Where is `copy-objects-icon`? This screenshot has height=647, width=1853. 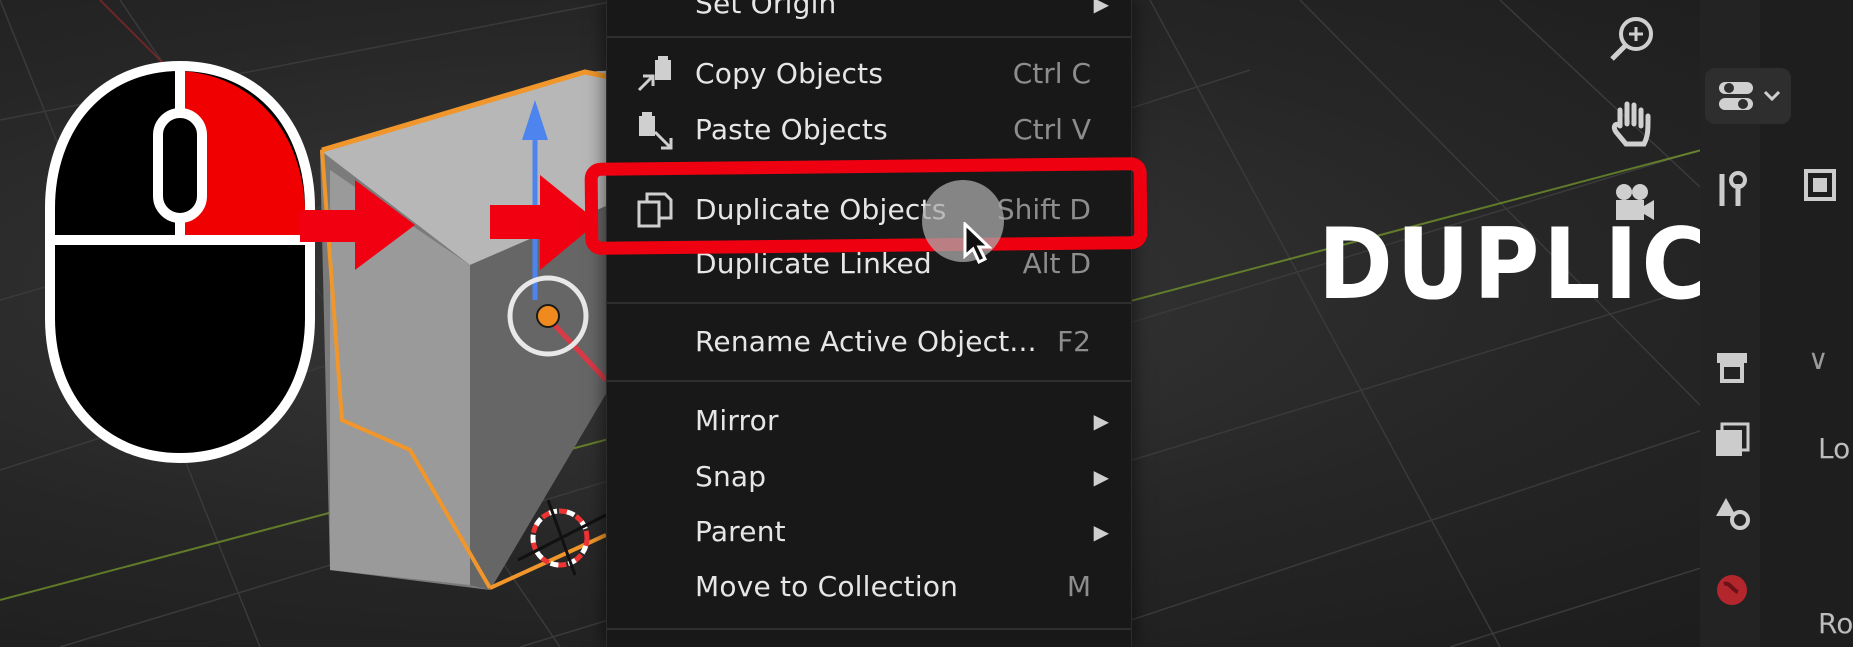
copy-objects-icon is located at coordinates (654, 74).